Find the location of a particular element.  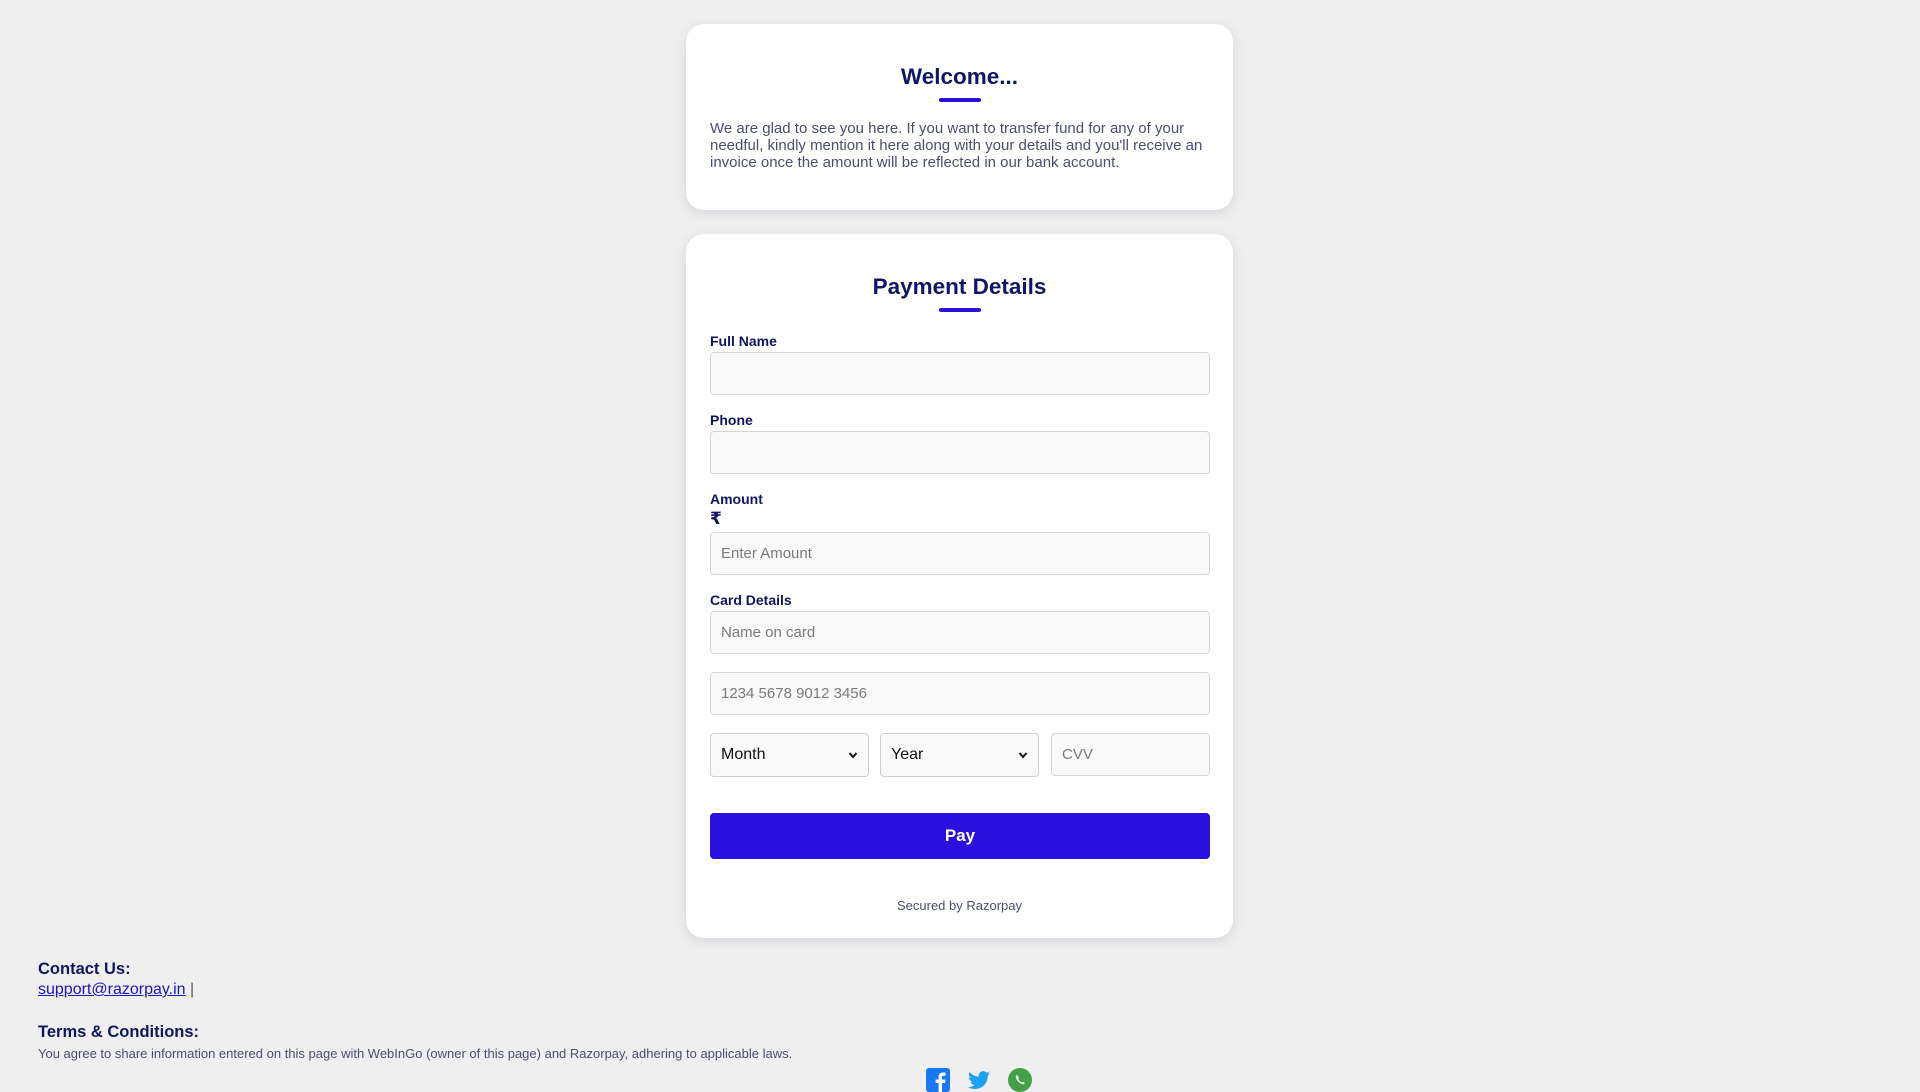

year-select-value: Year is located at coordinates (907, 754).